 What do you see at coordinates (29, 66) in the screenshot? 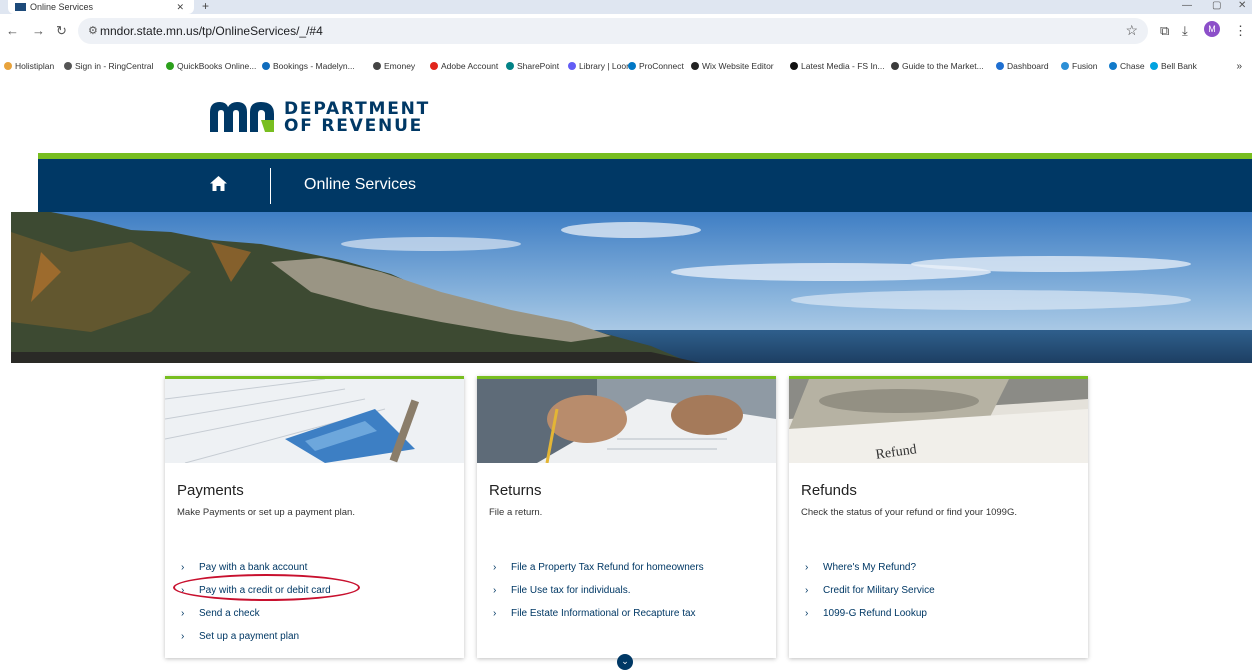
I see `bookmark-item: Holistiplan` at bounding box center [29, 66].